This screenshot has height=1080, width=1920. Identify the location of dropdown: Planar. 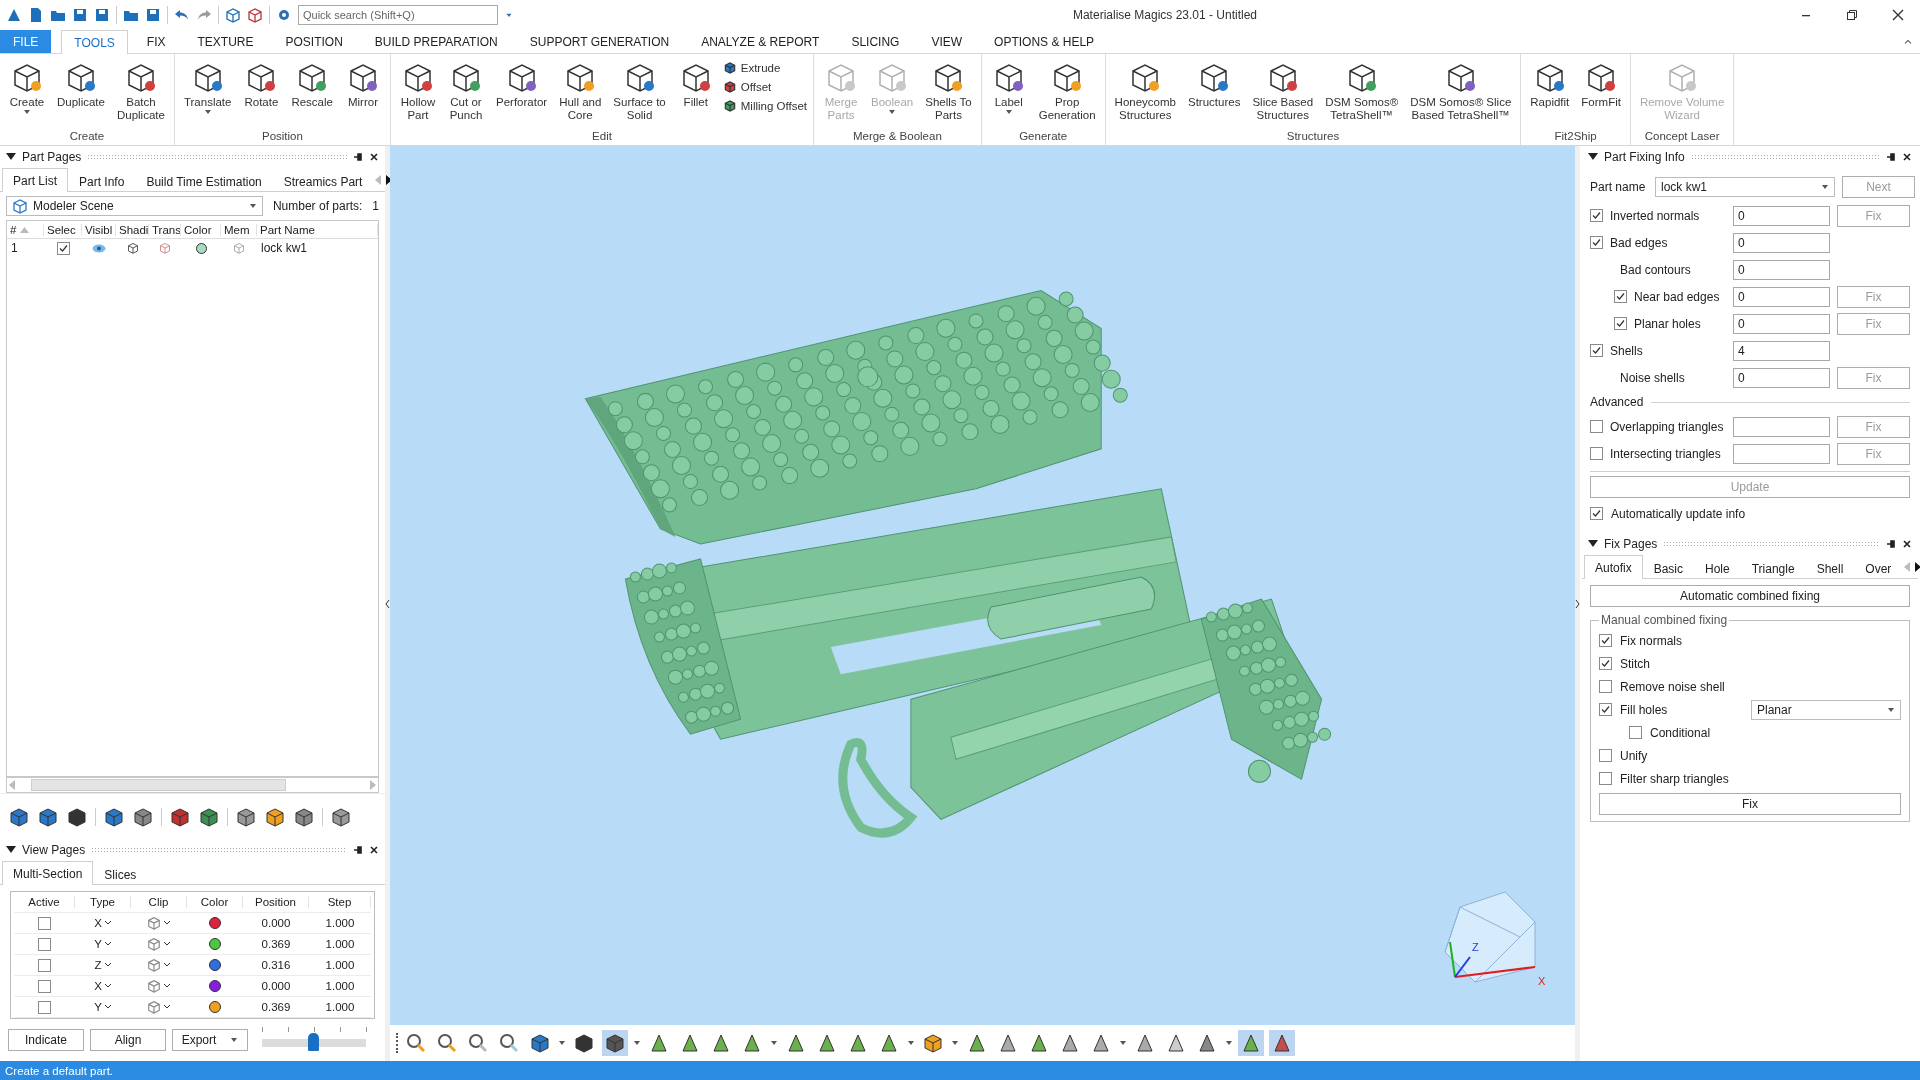
(1826, 709).